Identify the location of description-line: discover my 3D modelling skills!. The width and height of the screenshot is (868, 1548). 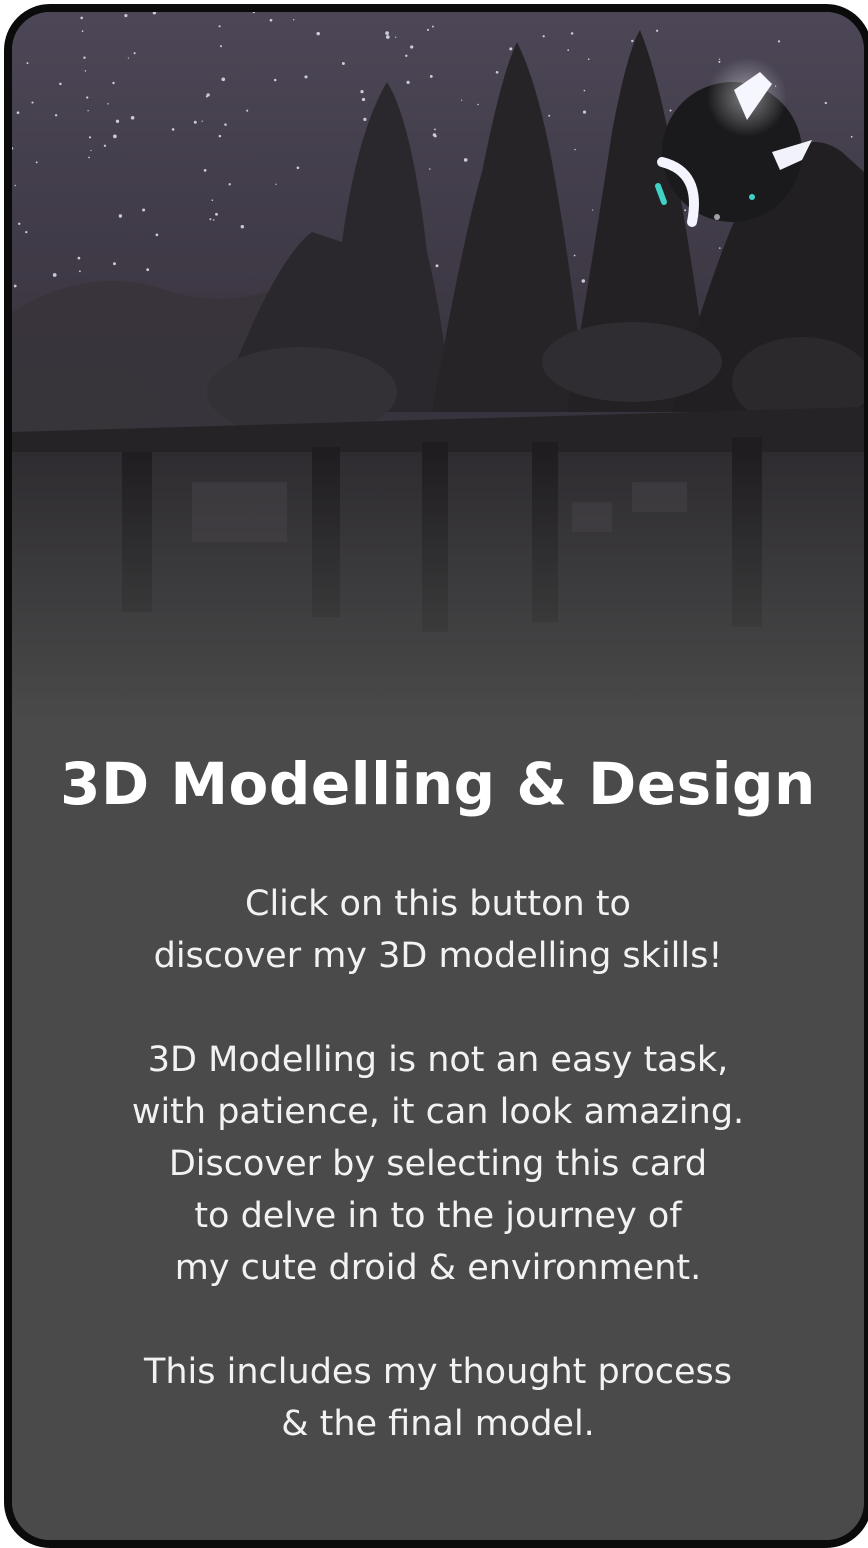
(438, 956).